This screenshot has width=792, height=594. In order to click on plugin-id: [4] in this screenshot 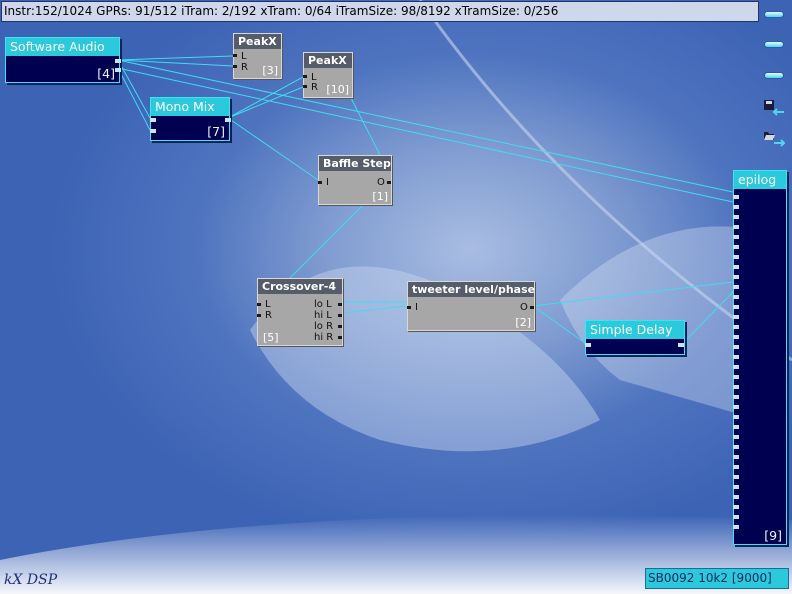, I will do `click(106, 73)`.